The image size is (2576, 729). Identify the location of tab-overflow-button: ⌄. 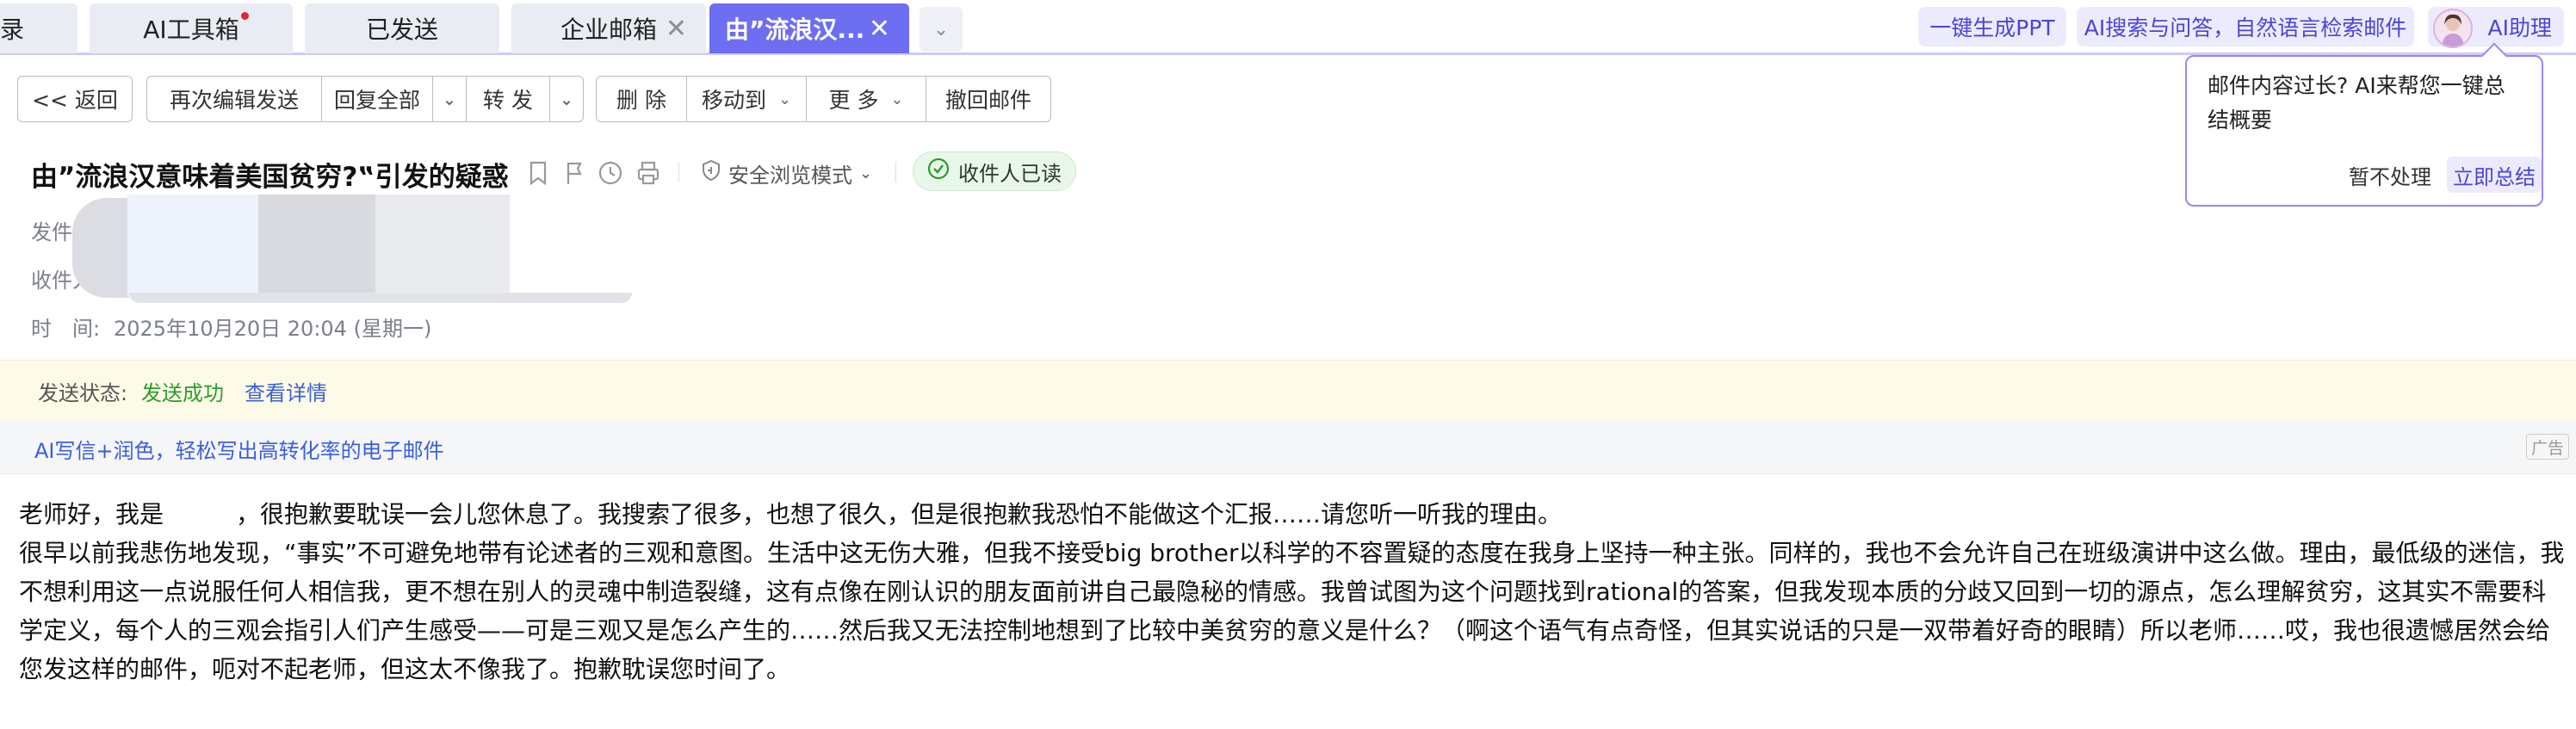
(942, 29).